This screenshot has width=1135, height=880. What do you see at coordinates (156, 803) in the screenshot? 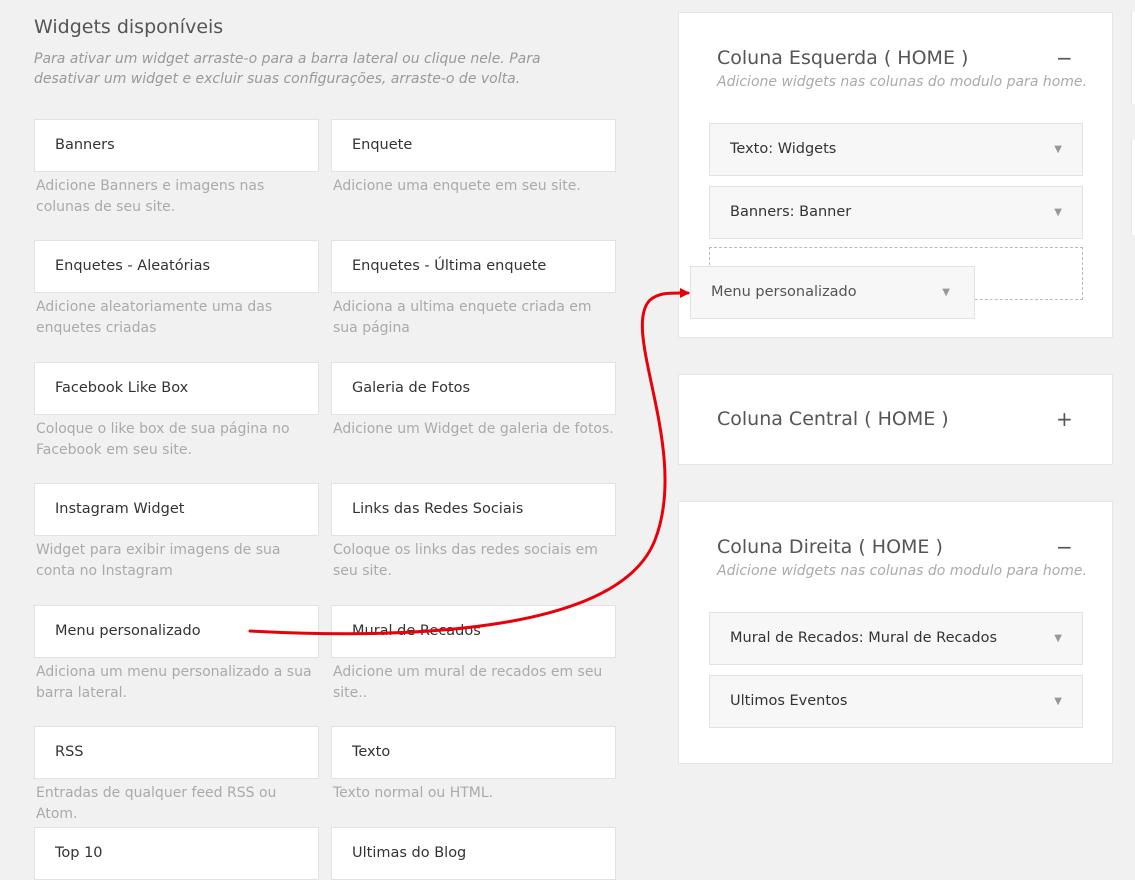
I see `widget-description: Entradas de qualquer feed RSS ou Atom.` at bounding box center [156, 803].